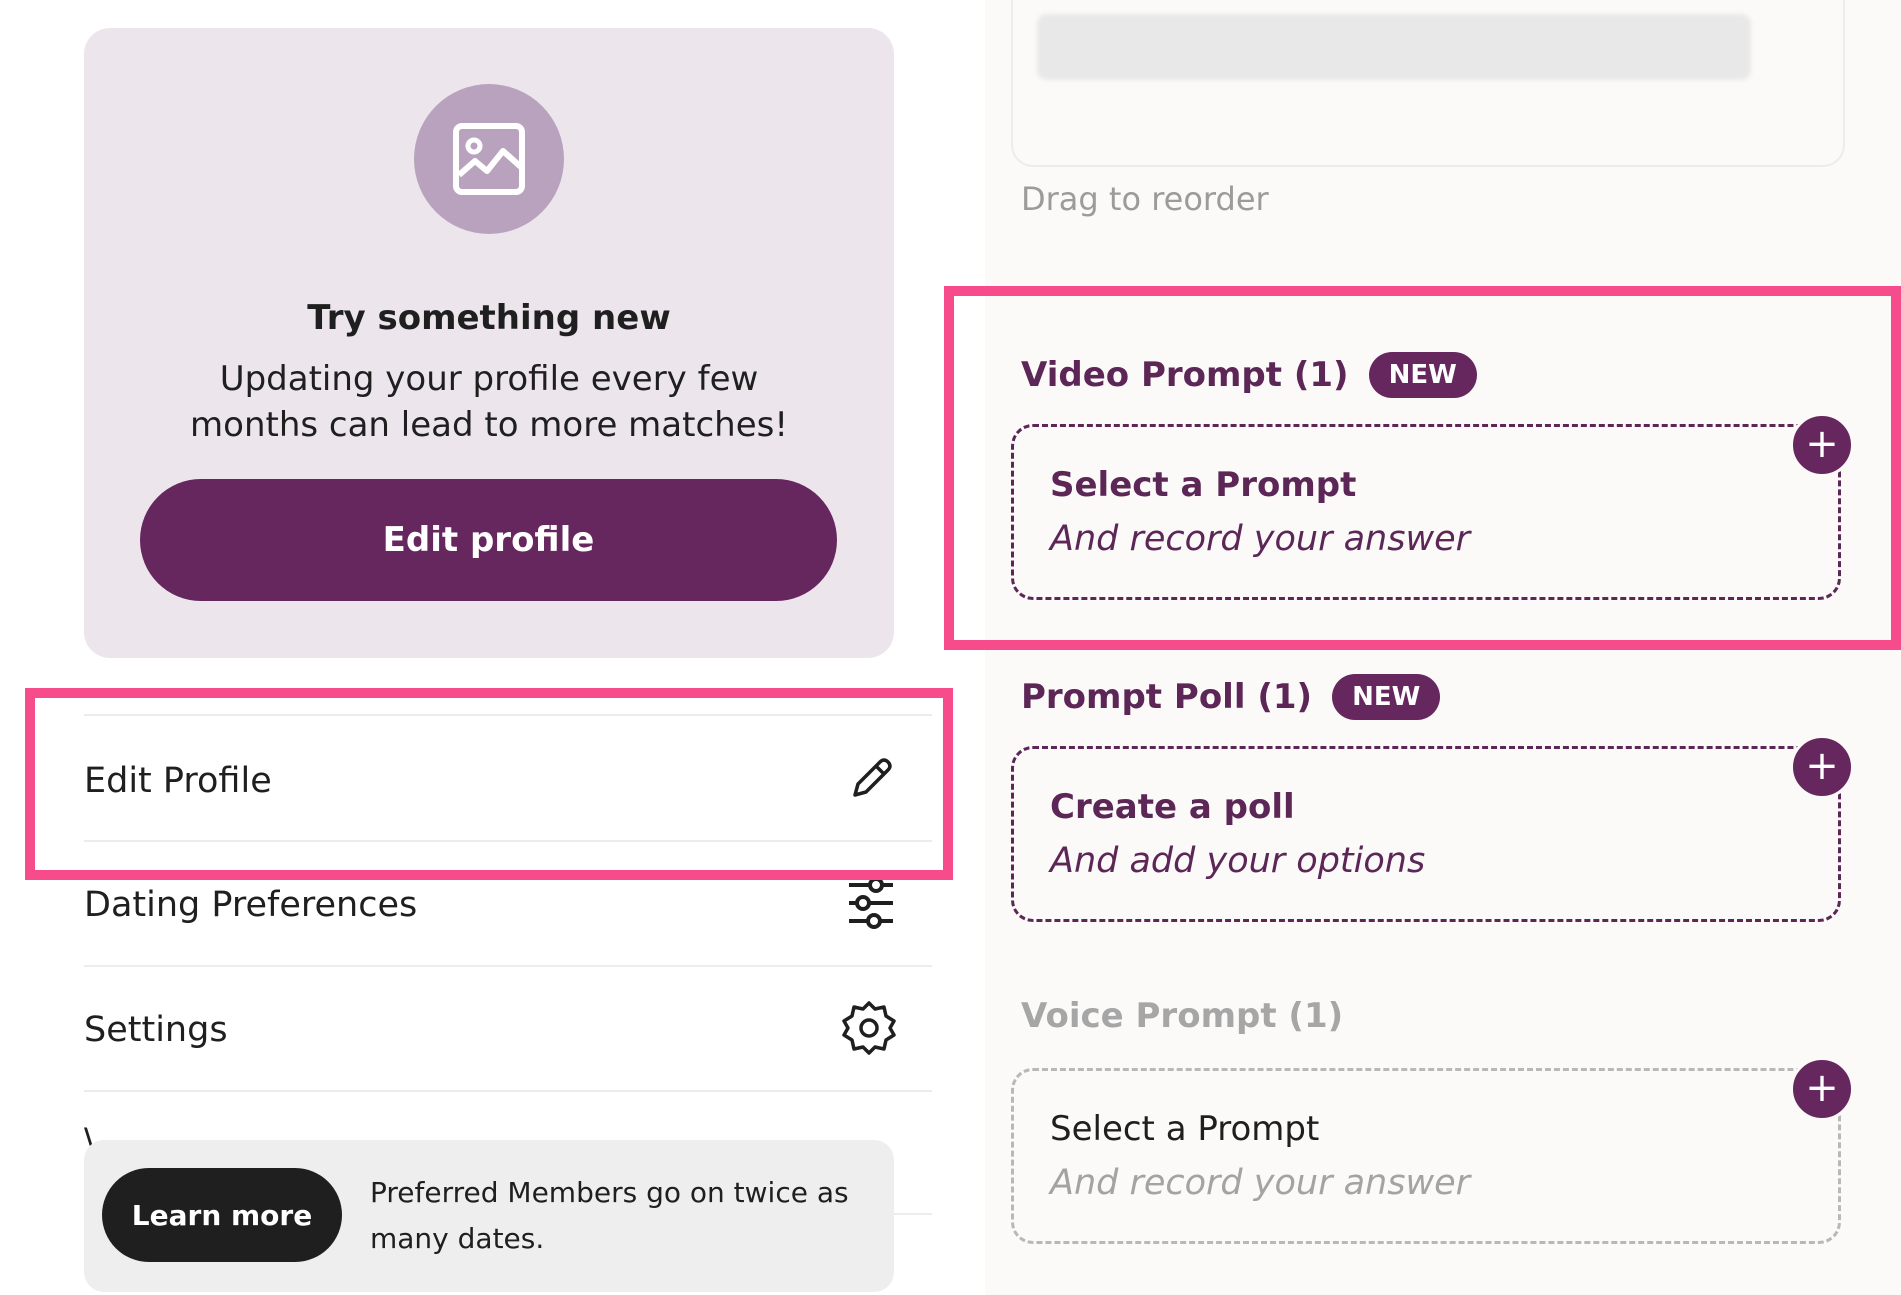 This screenshot has height=1295, width=1901. I want to click on video-prompt-header: Video Prompt (1) NEW, so click(1249, 375).